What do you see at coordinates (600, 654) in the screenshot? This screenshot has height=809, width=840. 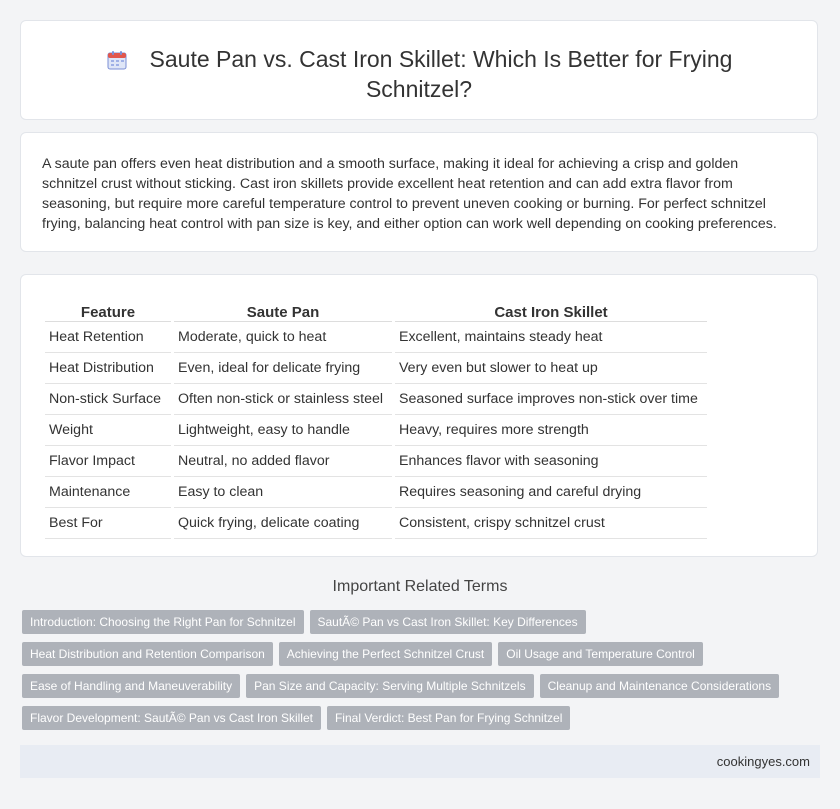 I see `related-term-tag: Oil Usage and Temperature Control` at bounding box center [600, 654].